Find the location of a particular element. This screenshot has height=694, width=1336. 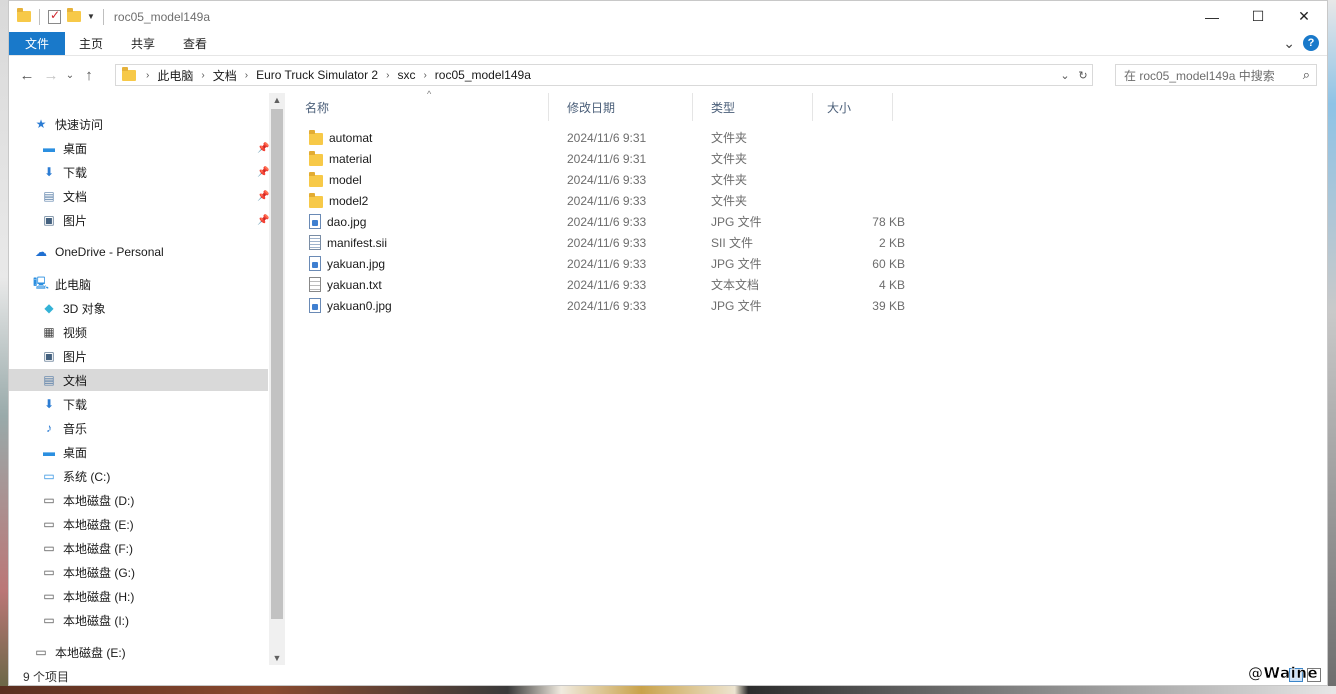

sidebar-item: ▭ 本地磁盘 (G:) is located at coordinates (88, 572).